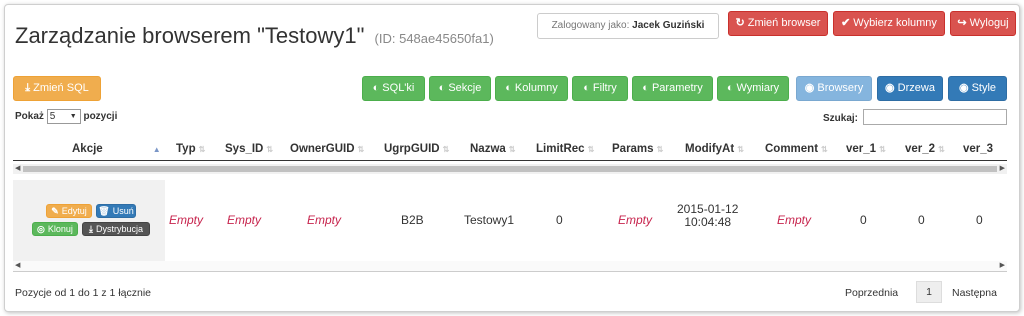 The width and height of the screenshot is (1024, 316). What do you see at coordinates (55, 211) in the screenshot?
I see `pencil-icon: ✎` at bounding box center [55, 211].